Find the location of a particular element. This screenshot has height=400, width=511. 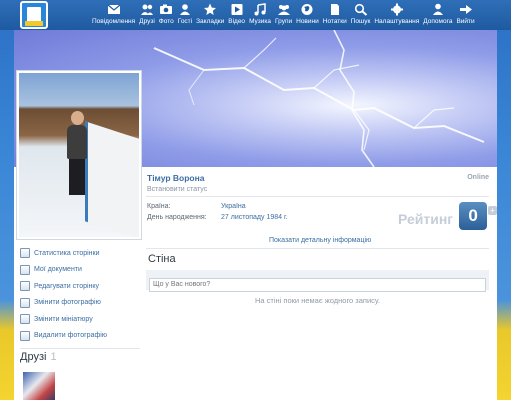

country-label: Країна: is located at coordinates (159, 206).